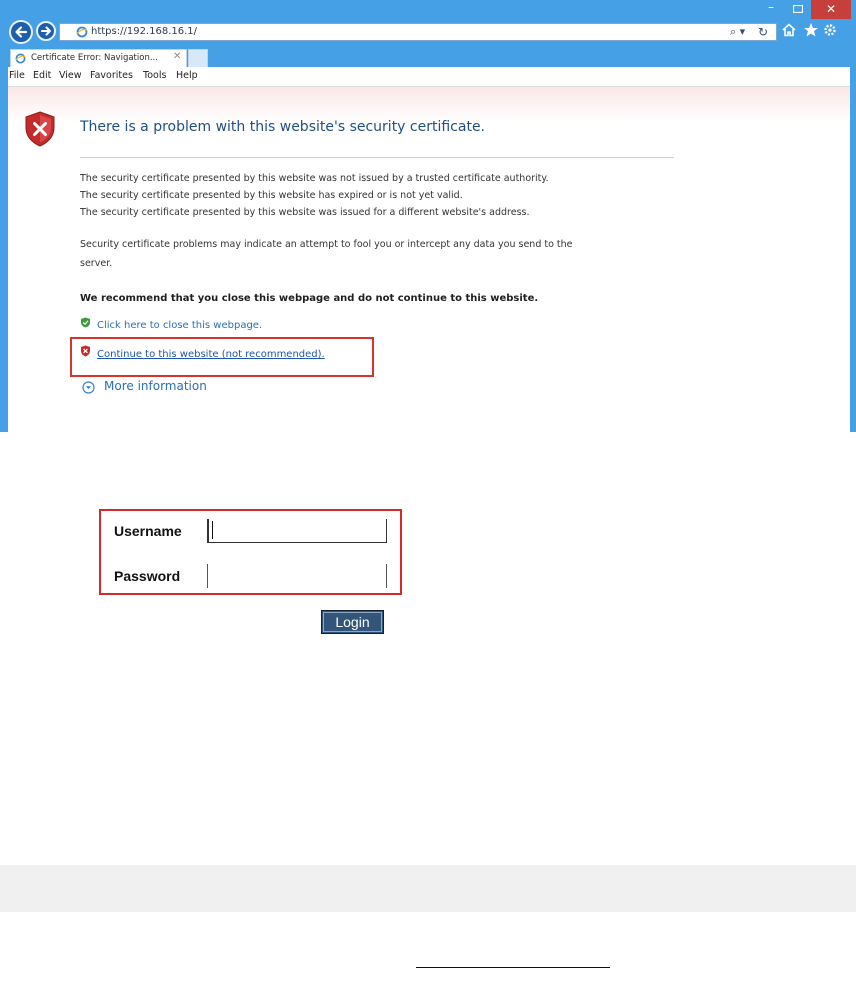  I want to click on new-tab-button, so click(198, 58).